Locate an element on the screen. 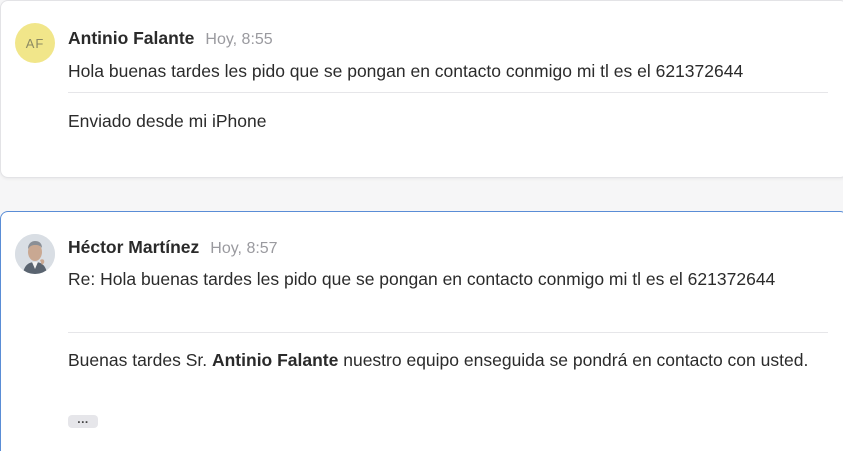 The image size is (843, 451). message-header: Antinio Falante Hoy, 8:55 is located at coordinates (170, 38).